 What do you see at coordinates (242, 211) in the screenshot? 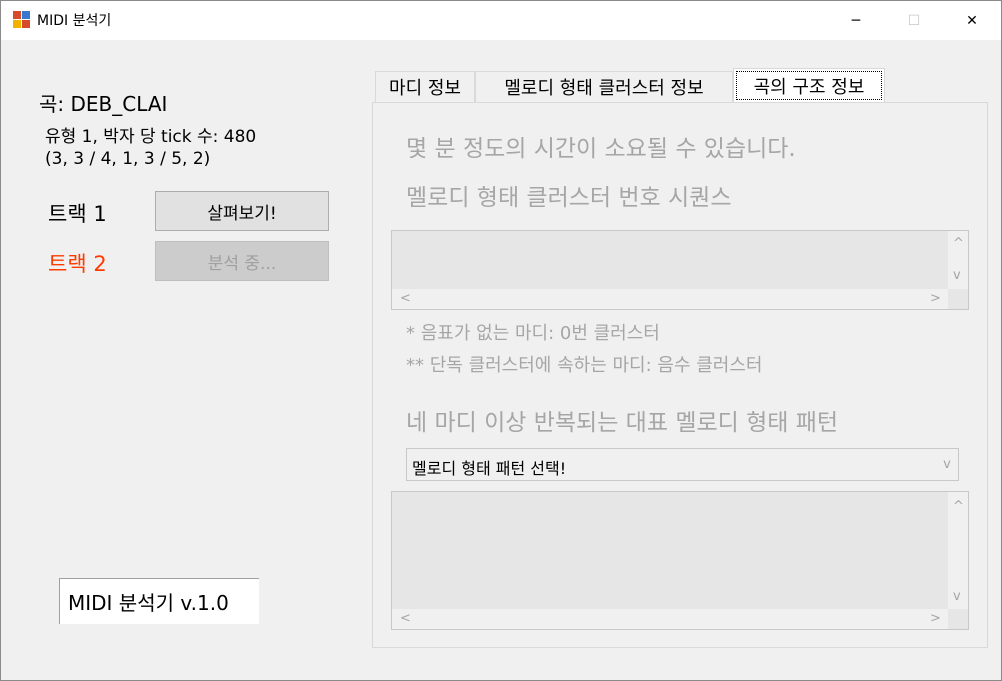
I see `track-1-inspect-button: 살펴보기!` at bounding box center [242, 211].